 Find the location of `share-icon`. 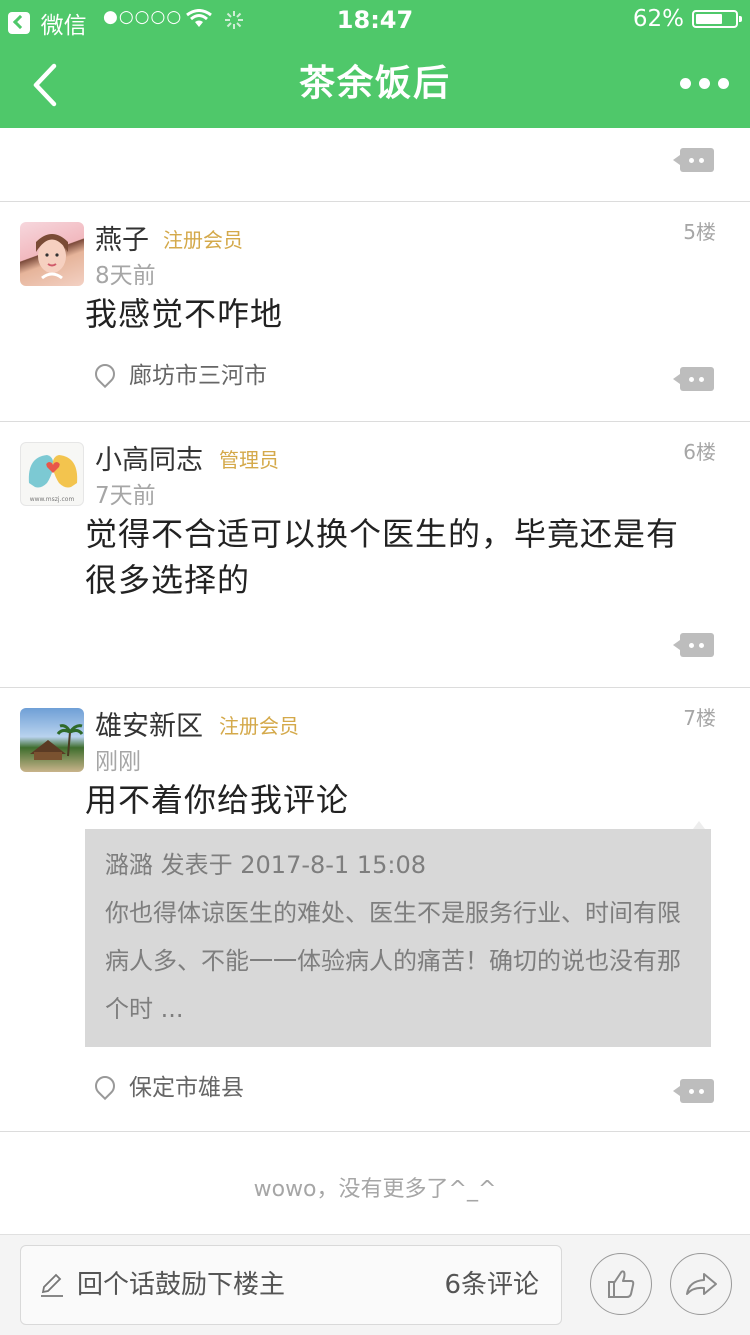

share-icon is located at coordinates (701, 1284).